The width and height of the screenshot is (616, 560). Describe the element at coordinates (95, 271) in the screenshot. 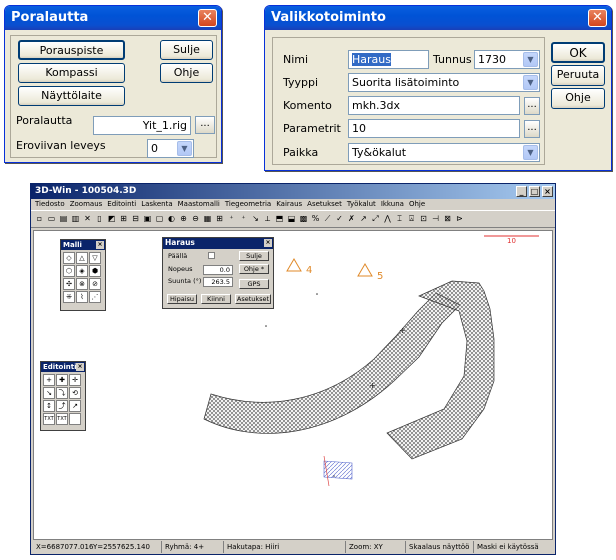

I see `tool-icon: ⬢` at that location.